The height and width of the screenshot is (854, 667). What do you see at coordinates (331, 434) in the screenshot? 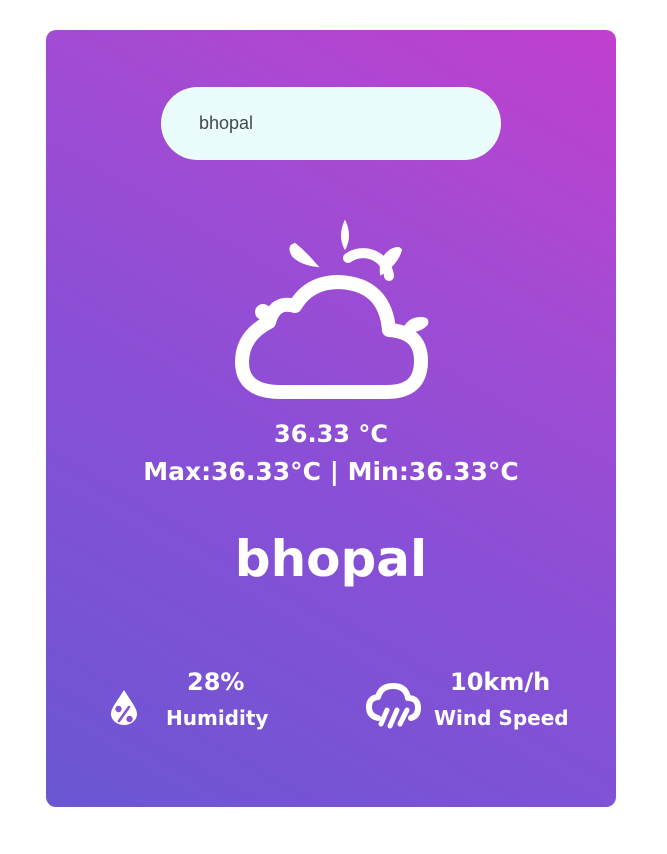
I see `temperature-value: 36.33 °C` at bounding box center [331, 434].